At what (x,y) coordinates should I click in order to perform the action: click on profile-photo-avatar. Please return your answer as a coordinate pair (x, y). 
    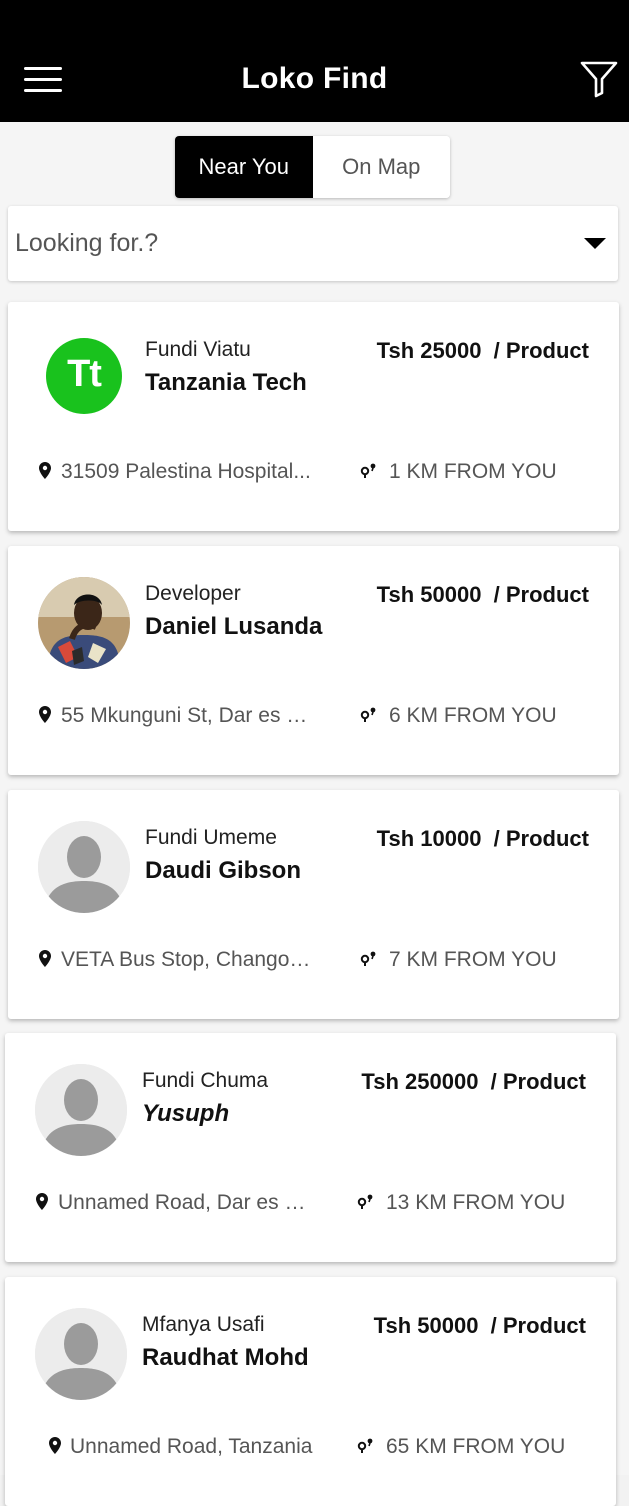
    Looking at the image, I should click on (84, 623).